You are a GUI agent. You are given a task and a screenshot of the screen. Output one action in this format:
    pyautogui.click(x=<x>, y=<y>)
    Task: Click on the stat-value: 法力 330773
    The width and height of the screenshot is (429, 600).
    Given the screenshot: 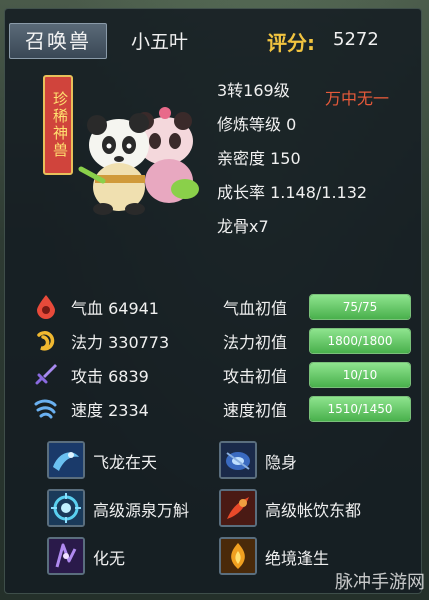 What is the action you would take?
    pyautogui.click(x=120, y=342)
    